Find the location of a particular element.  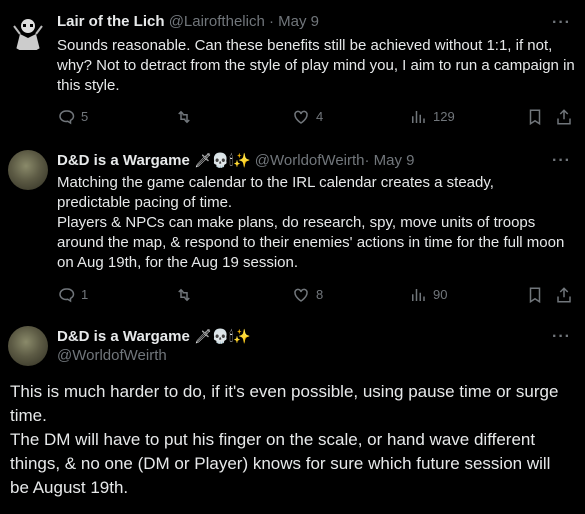

reply-button: 1 is located at coordinates (72, 295).